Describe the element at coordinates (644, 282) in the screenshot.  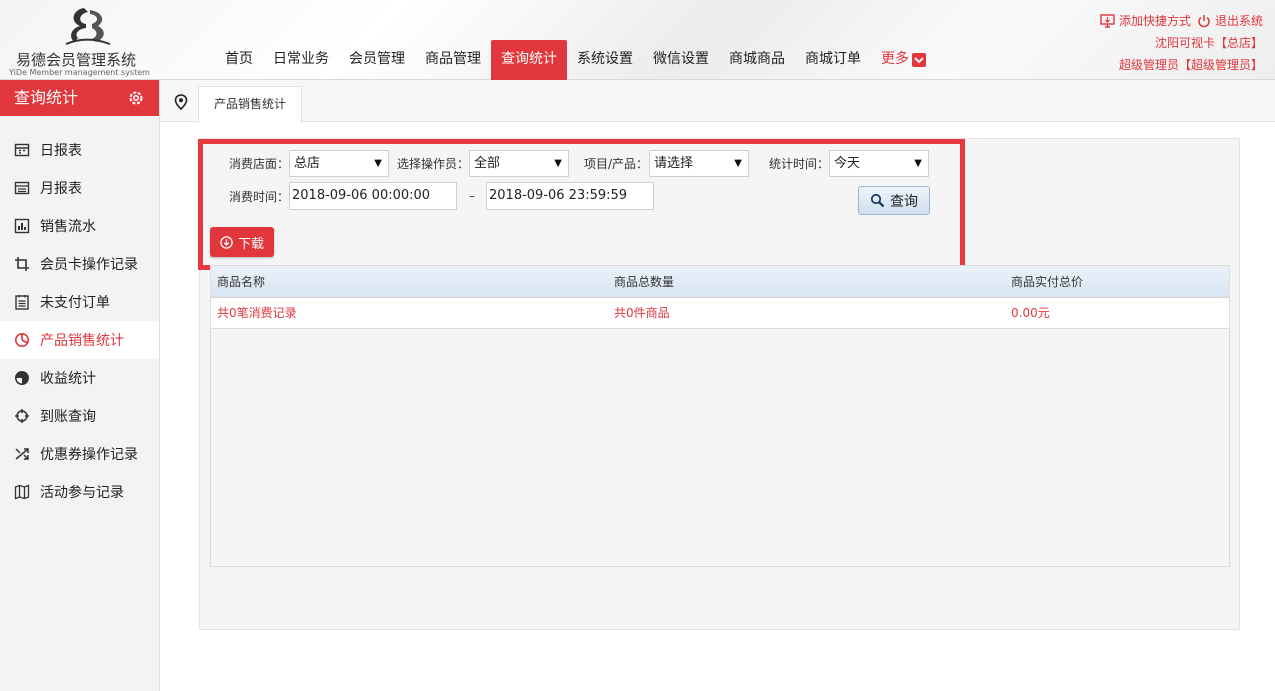
I see `column-header-total-quantity: 商品总数量` at that location.